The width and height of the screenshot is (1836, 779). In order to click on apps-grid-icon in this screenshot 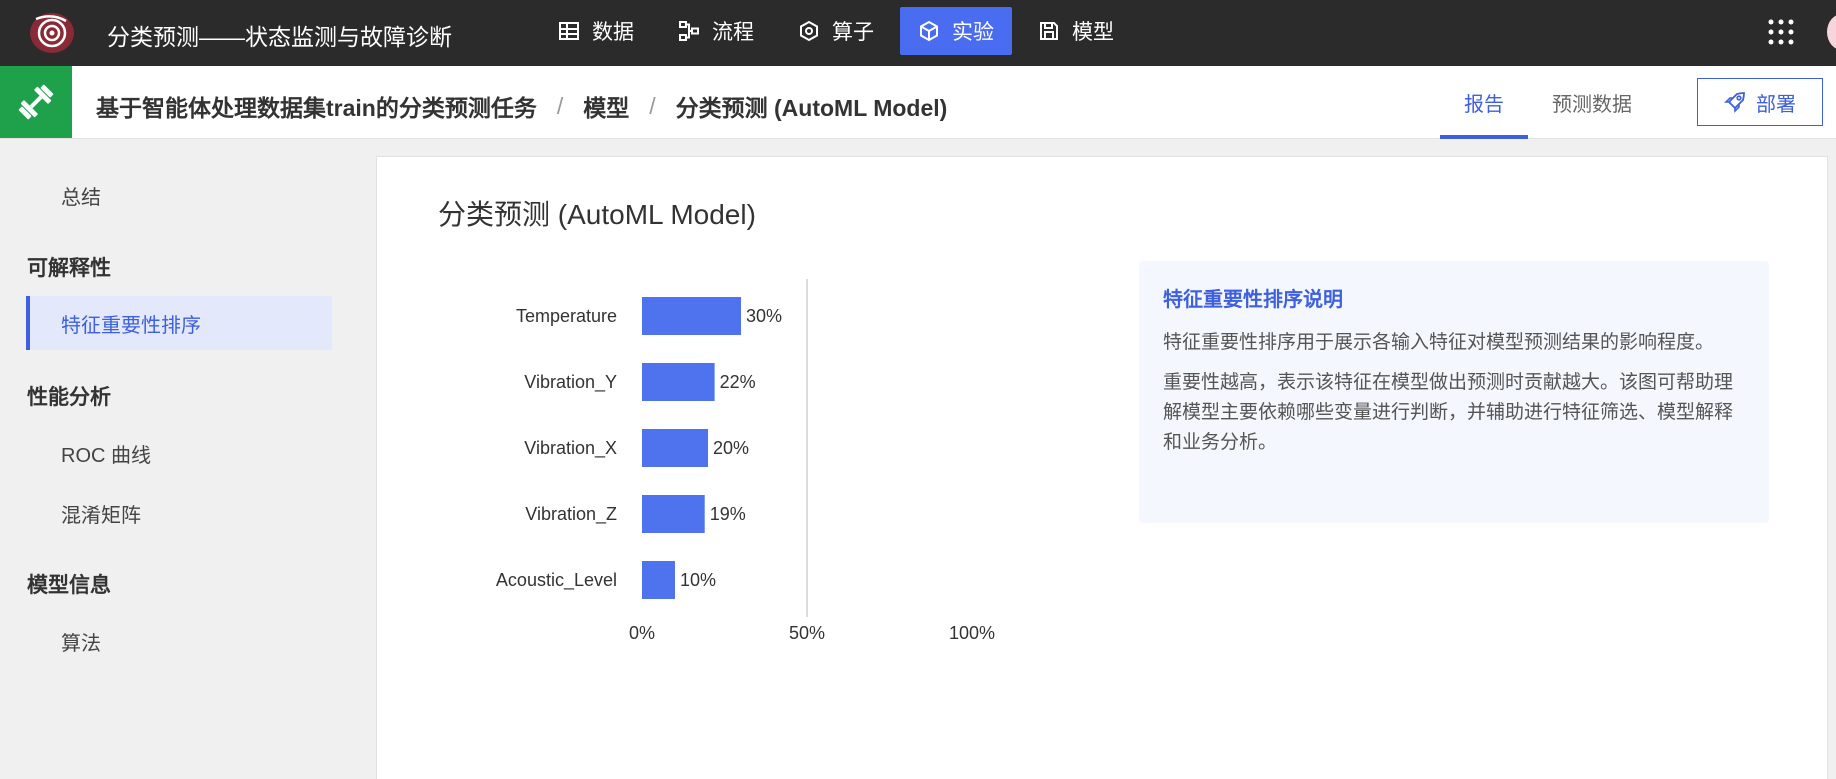, I will do `click(1781, 32)`.